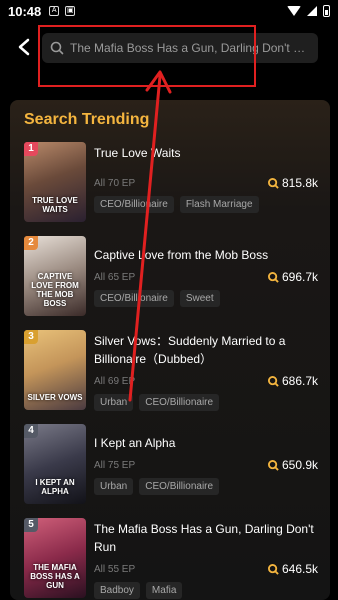 The image size is (338, 600). I want to click on tag-list: CEO/Billionaire Sweet, so click(157, 298).